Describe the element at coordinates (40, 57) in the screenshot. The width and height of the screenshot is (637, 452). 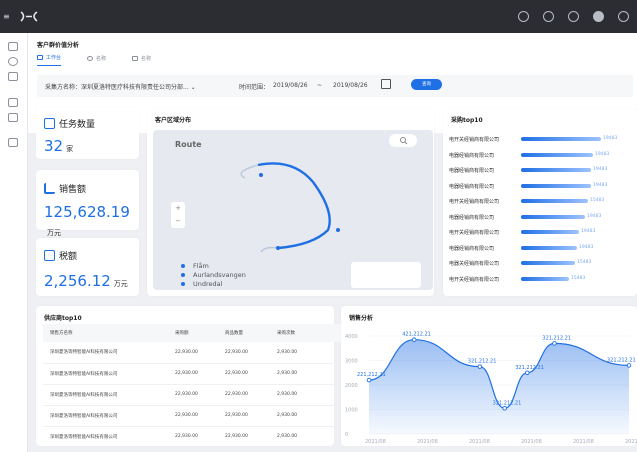
I see `monitor-icon` at that location.